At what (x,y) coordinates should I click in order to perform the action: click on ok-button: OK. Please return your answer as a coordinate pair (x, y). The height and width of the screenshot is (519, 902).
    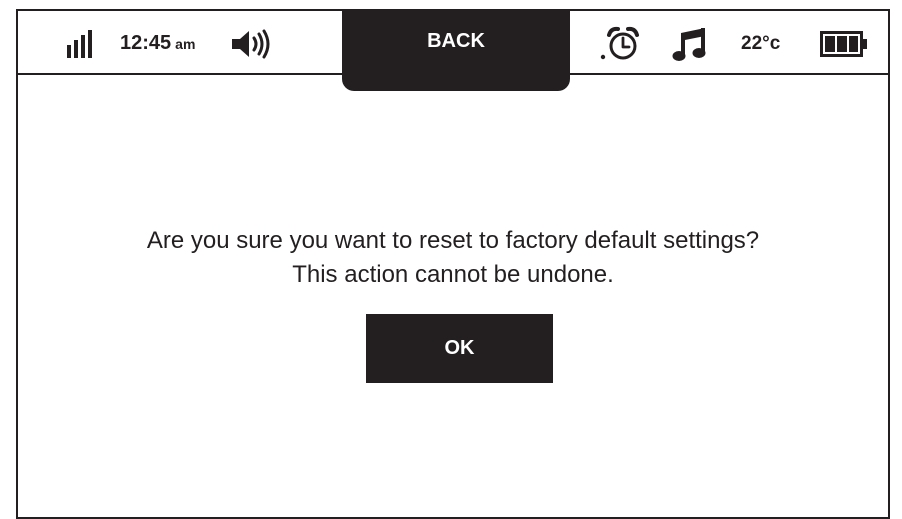
    Looking at the image, I should click on (459, 348).